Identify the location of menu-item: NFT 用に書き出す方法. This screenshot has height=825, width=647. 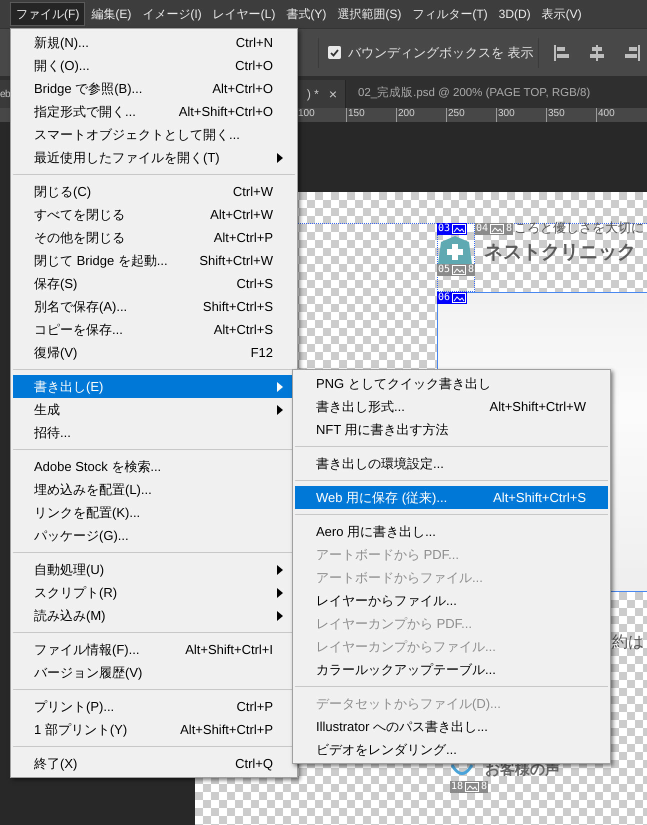
(451, 429).